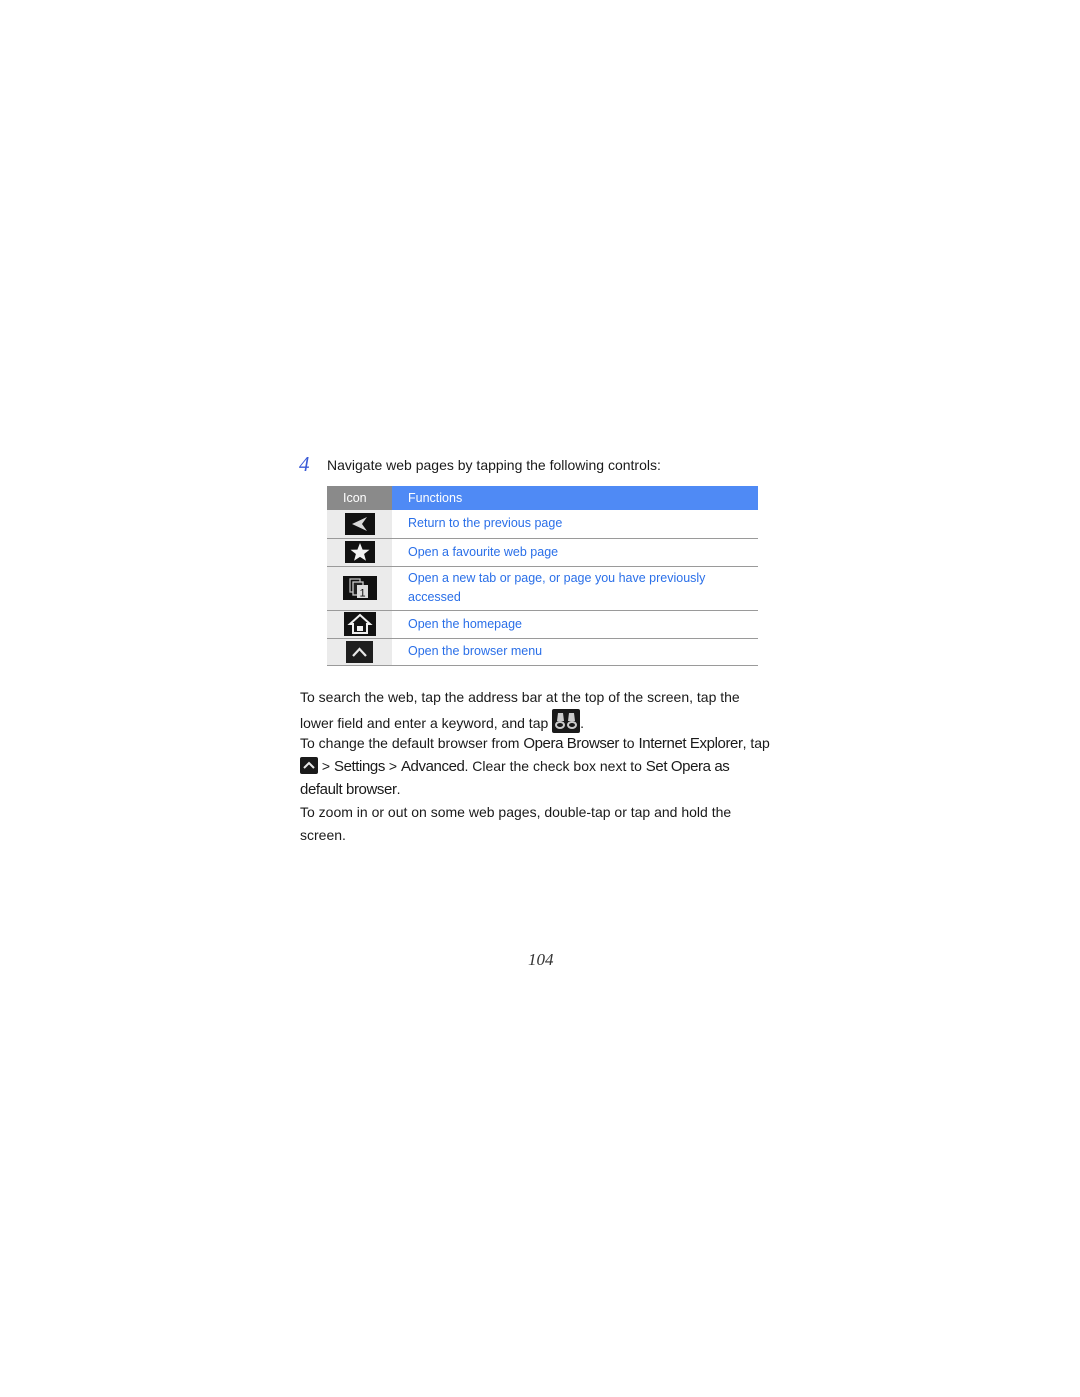  Describe the element at coordinates (359, 523) in the screenshot. I see `back-arrow-icon` at that location.